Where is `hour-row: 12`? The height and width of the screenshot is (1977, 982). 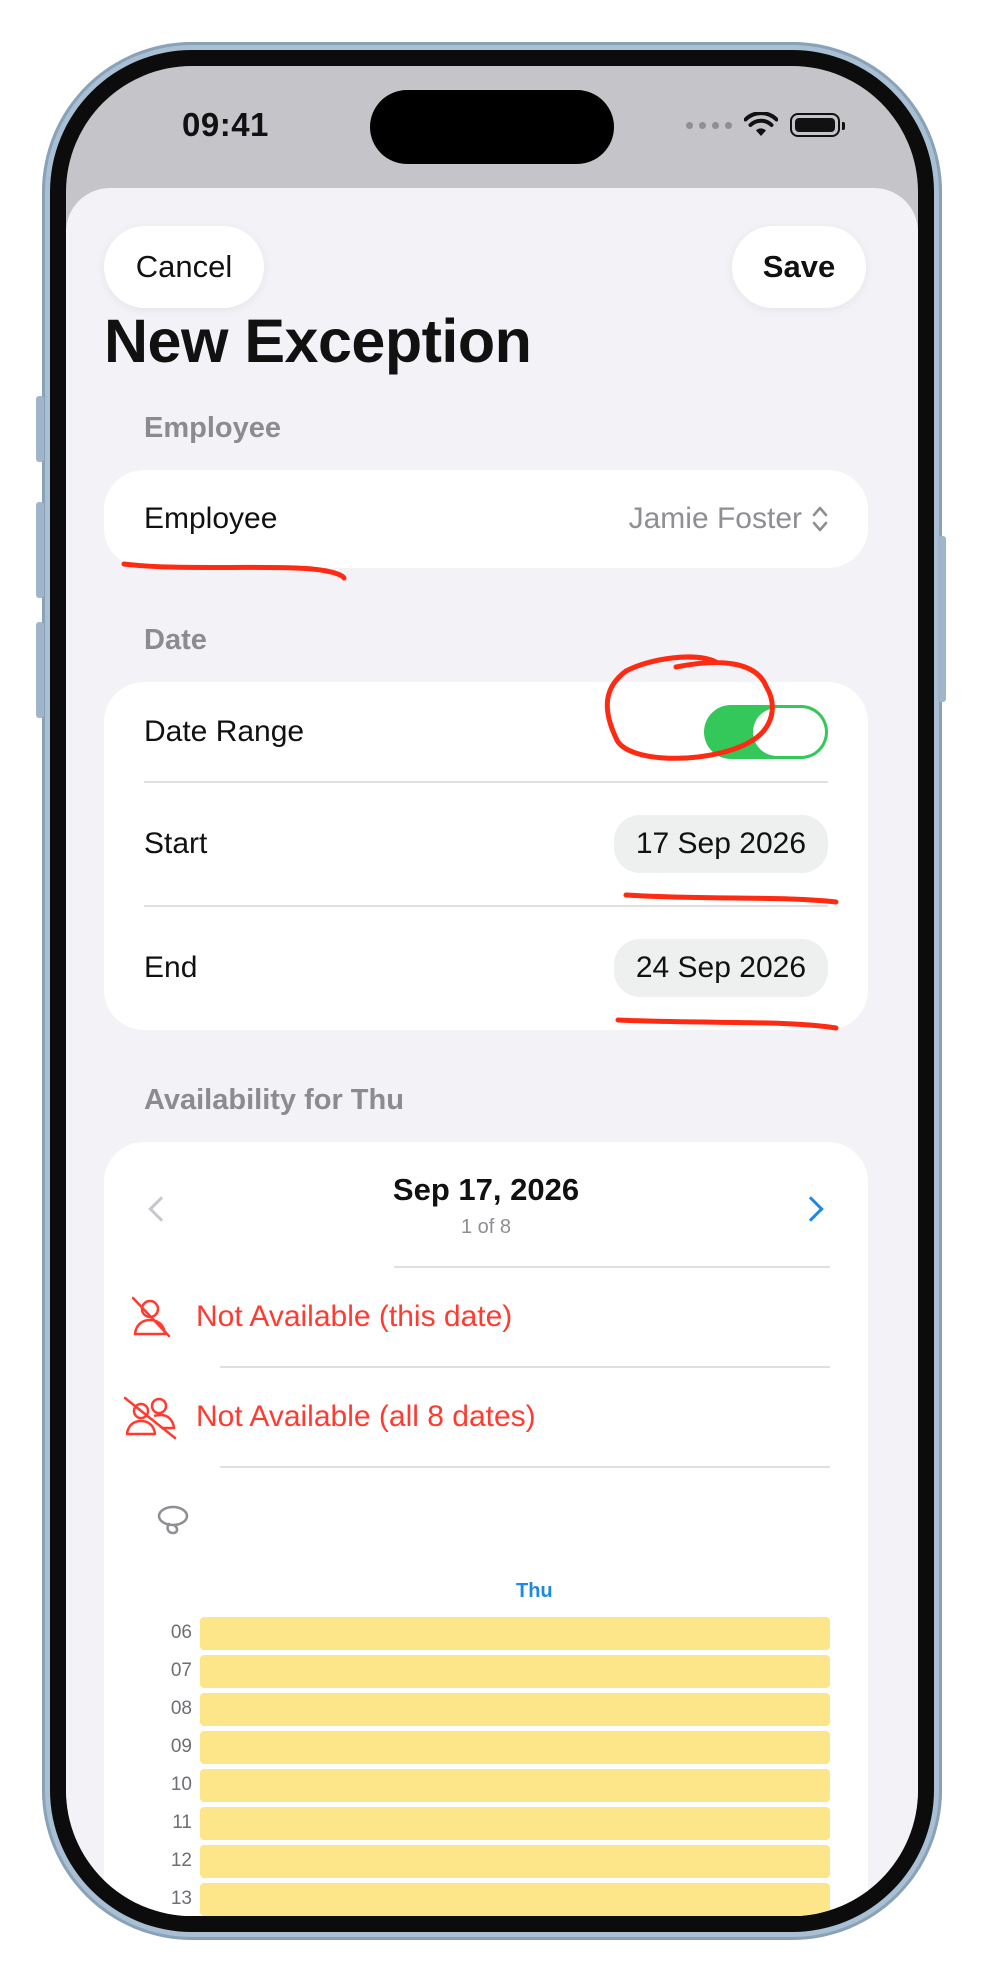
hour-row: 12 is located at coordinates (482, 1861).